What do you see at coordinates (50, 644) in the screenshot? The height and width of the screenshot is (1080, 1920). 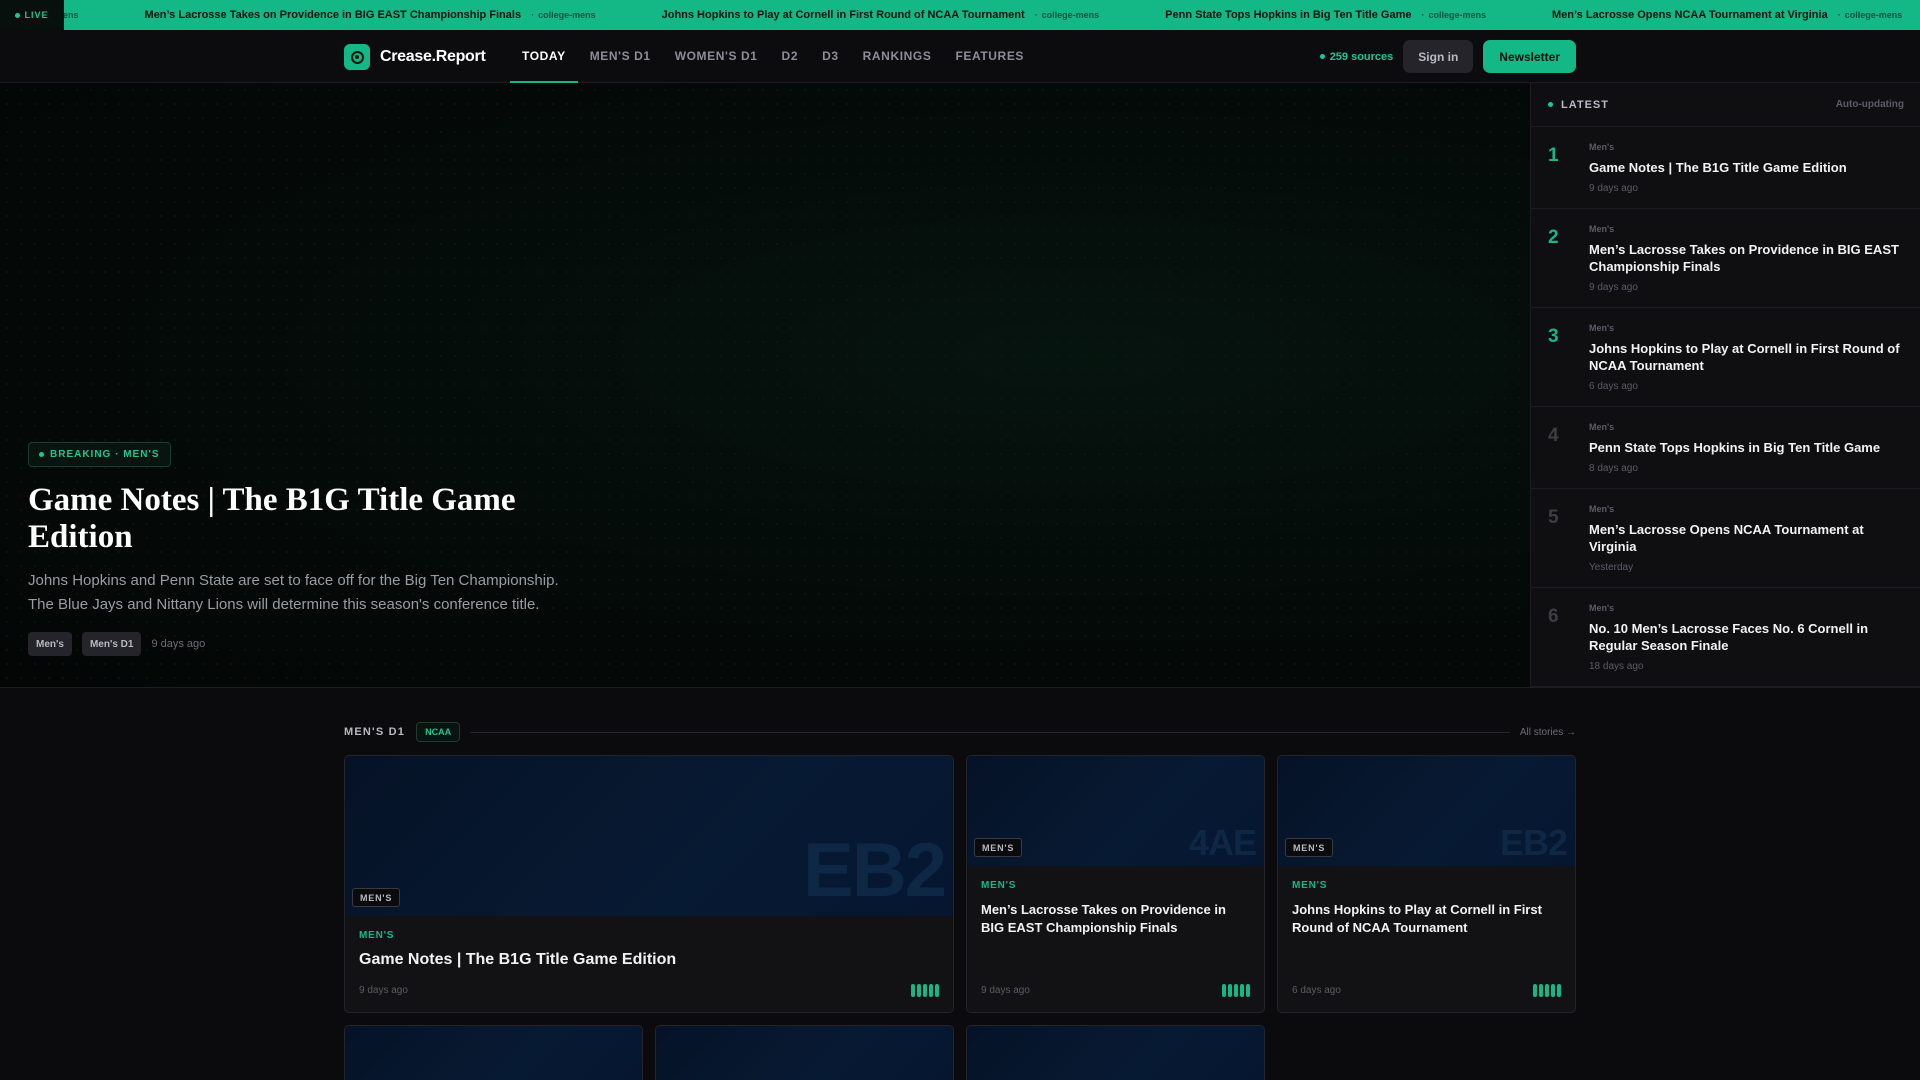 I see `tag-mens: Men's` at bounding box center [50, 644].